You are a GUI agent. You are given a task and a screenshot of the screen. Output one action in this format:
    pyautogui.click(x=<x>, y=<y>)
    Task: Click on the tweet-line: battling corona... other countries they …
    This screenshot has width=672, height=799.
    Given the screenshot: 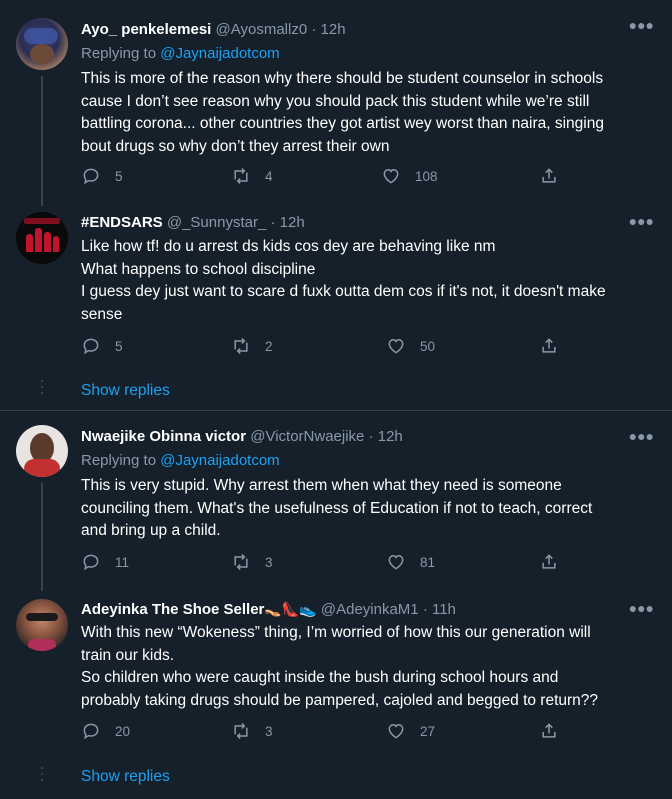 What is the action you would take?
    pyautogui.click(x=342, y=123)
    